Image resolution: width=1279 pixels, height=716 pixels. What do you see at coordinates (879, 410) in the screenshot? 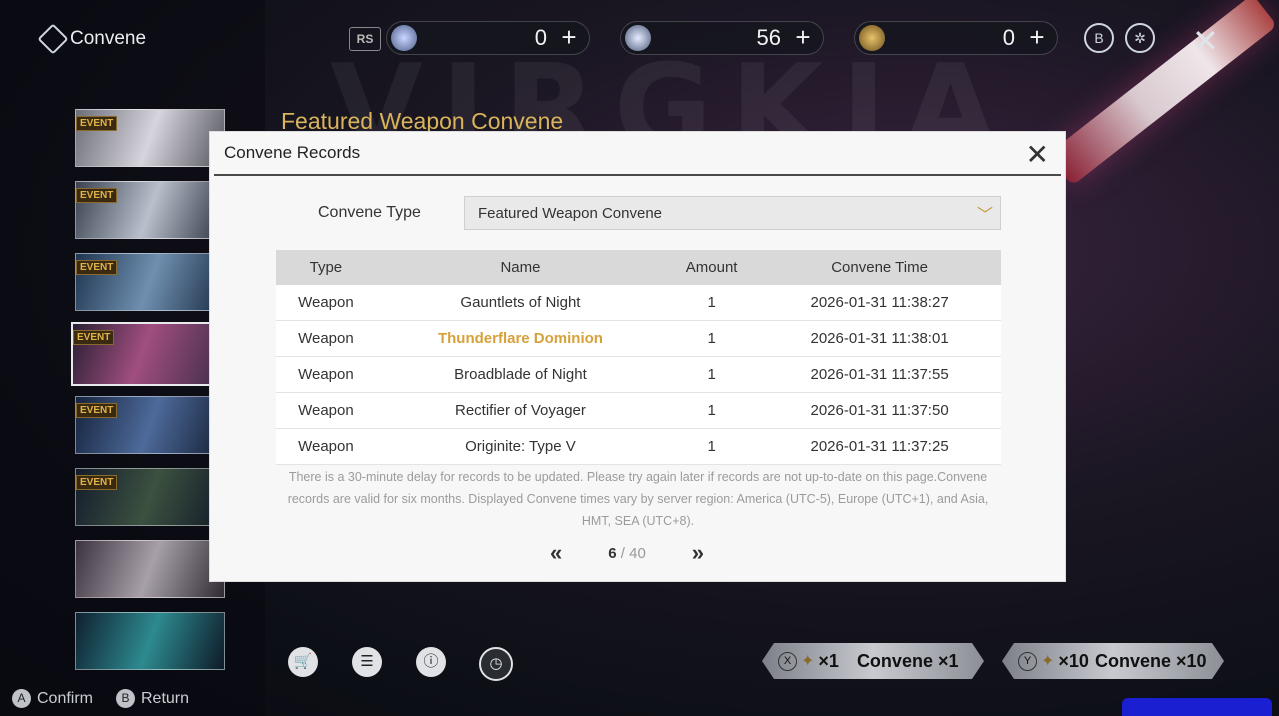
I see `cell-time: 2026-01-31 11:37:50` at bounding box center [879, 410].